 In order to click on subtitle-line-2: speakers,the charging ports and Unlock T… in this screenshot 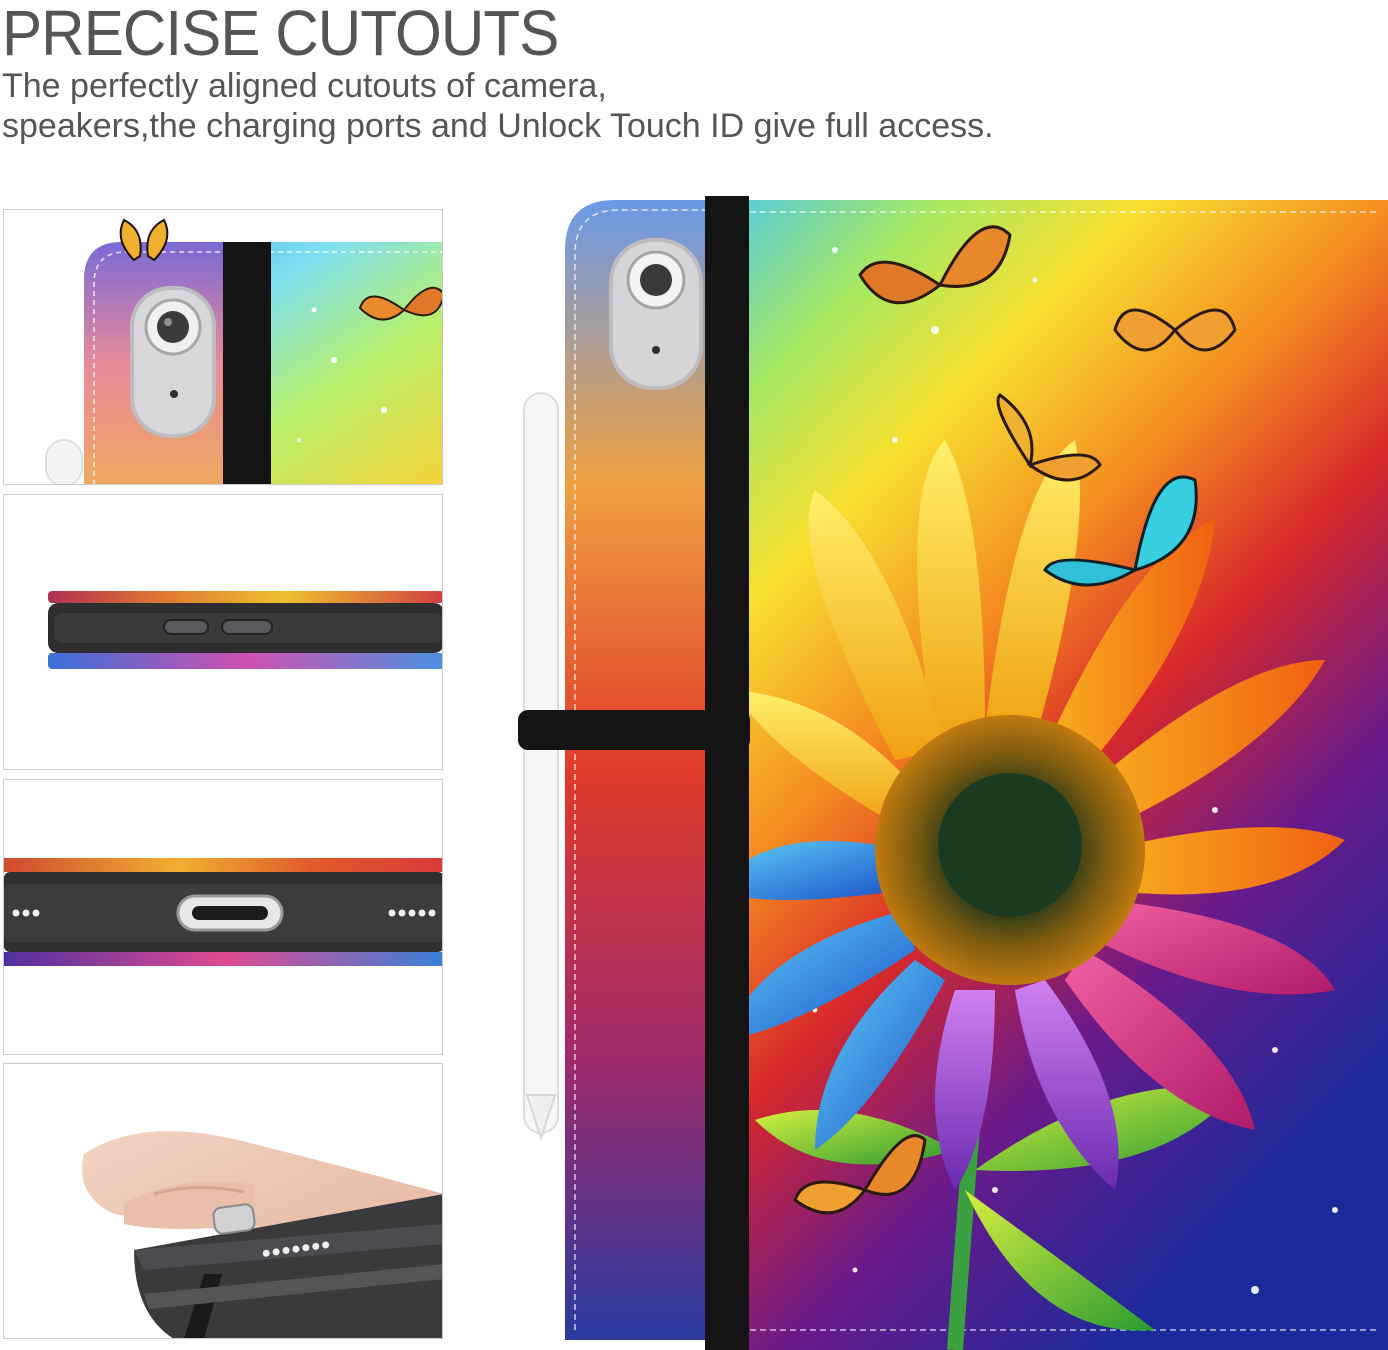, I will do `click(498, 126)`.